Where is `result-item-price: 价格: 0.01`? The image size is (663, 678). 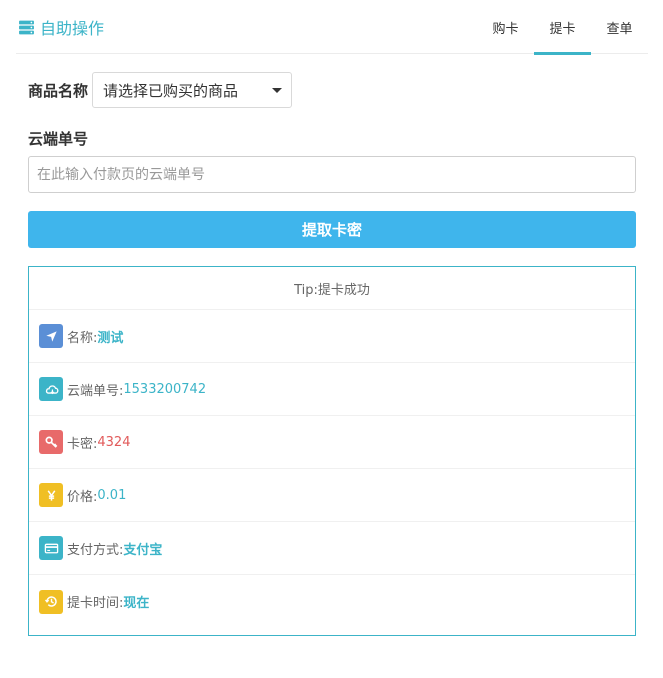
result-item-price: 价格: 0.01 is located at coordinates (332, 495).